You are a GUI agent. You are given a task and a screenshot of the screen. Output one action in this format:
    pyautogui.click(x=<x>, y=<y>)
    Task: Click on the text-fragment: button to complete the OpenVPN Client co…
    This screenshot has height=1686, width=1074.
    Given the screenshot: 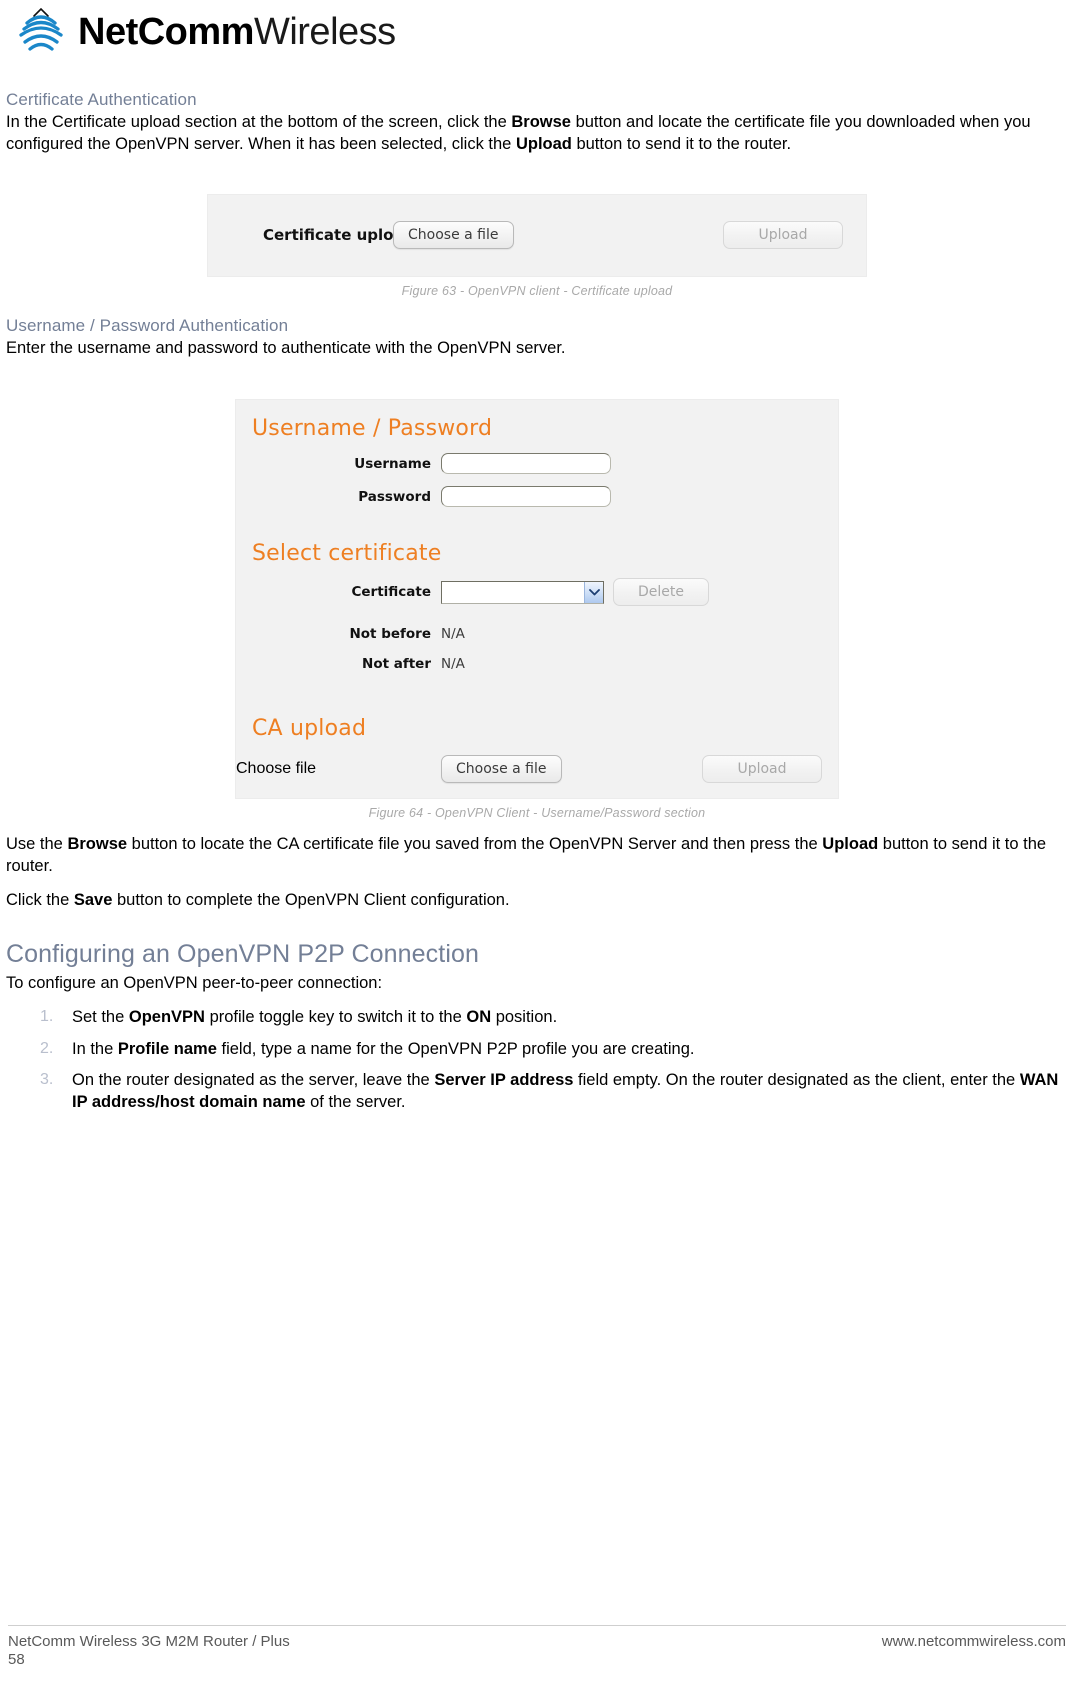 What is the action you would take?
    pyautogui.click(x=311, y=899)
    